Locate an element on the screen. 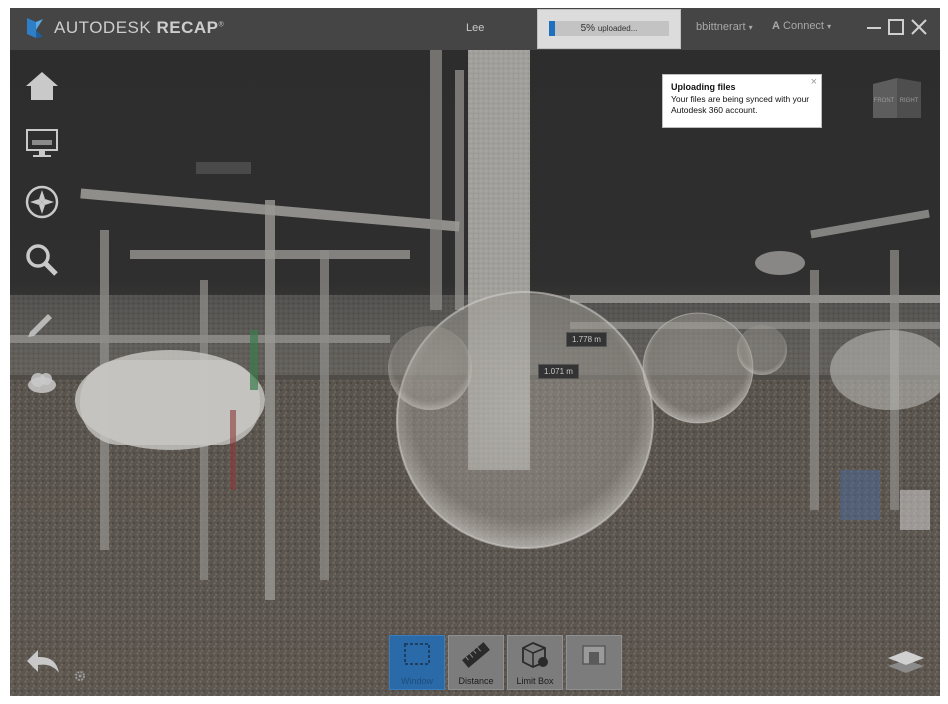  upload-percent: 5% is located at coordinates (588, 28).